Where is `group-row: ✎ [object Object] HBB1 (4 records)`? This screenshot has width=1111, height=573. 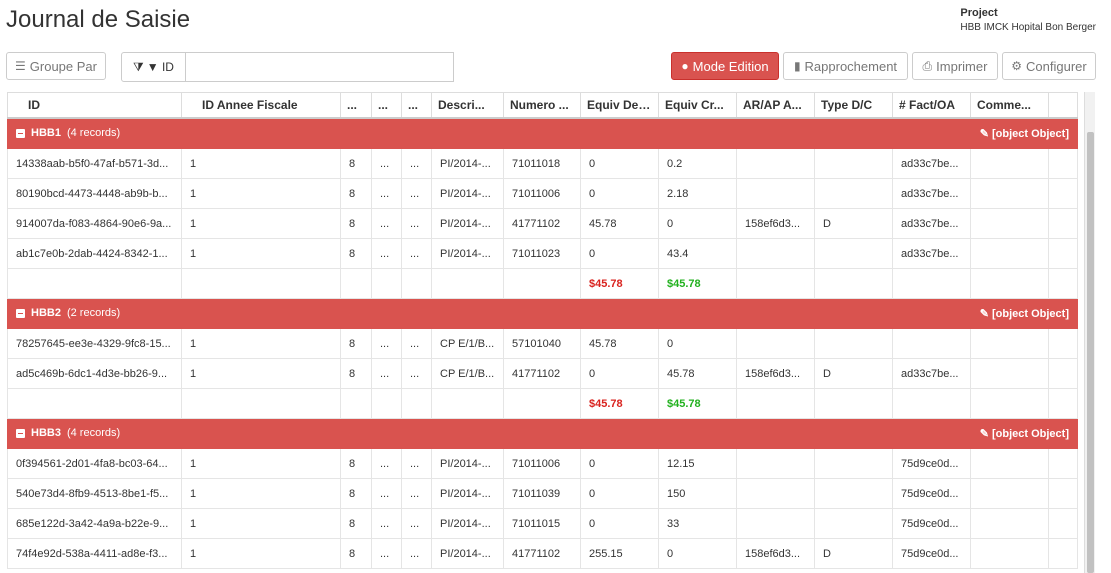 group-row: ✎ [object Object] HBB1 (4 records) is located at coordinates (542, 133).